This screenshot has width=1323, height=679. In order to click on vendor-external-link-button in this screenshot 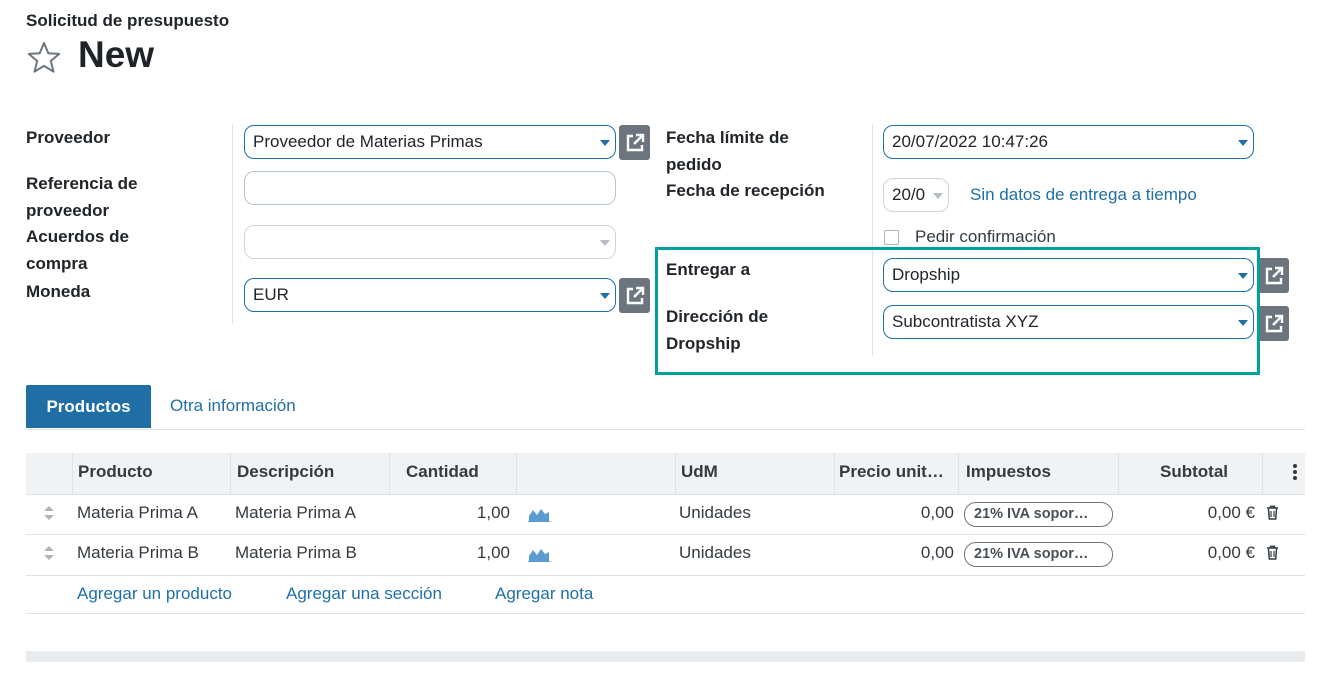, I will do `click(634, 142)`.